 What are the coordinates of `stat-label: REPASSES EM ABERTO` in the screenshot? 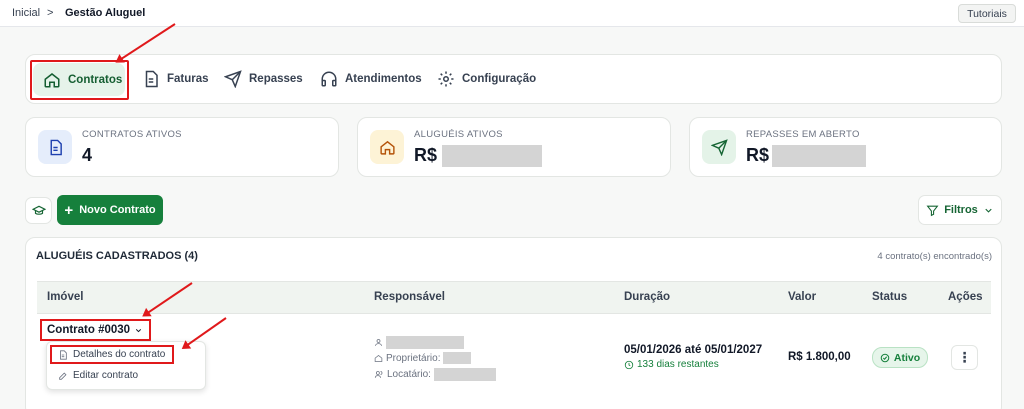 It's located at (803, 134).